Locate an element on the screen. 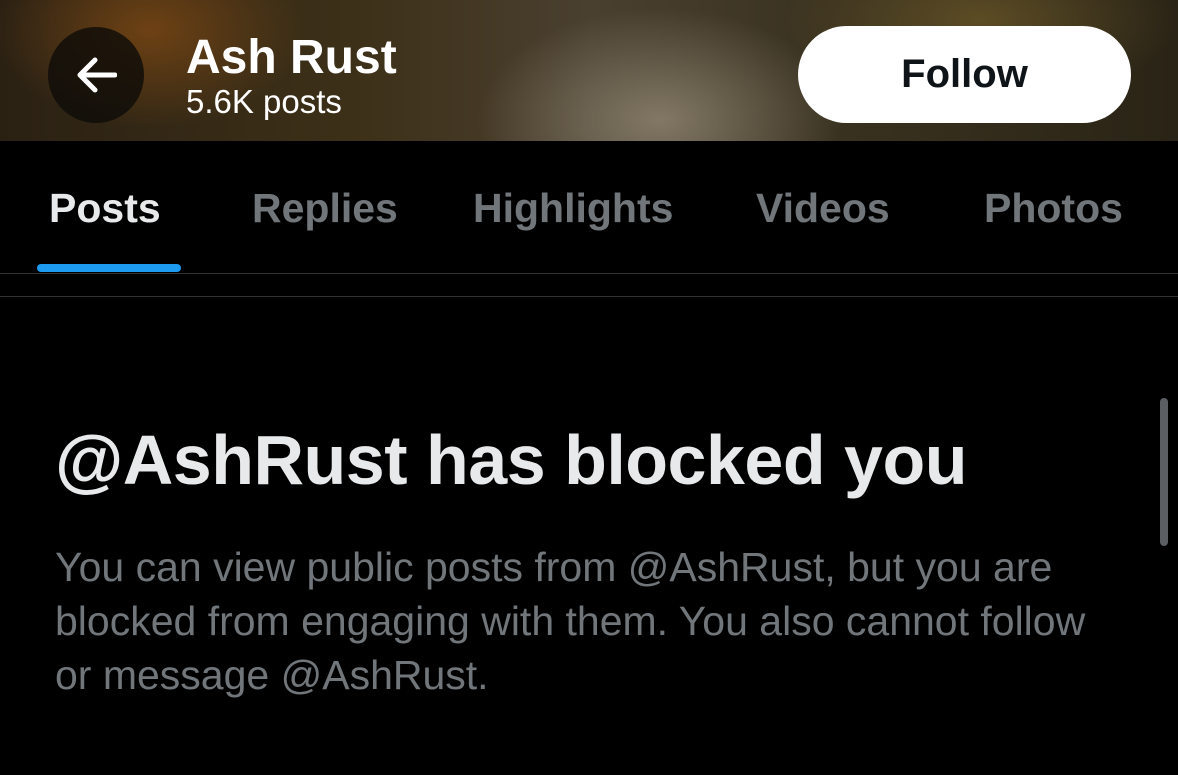  post-count: 5.6K posts is located at coordinates (264, 101).